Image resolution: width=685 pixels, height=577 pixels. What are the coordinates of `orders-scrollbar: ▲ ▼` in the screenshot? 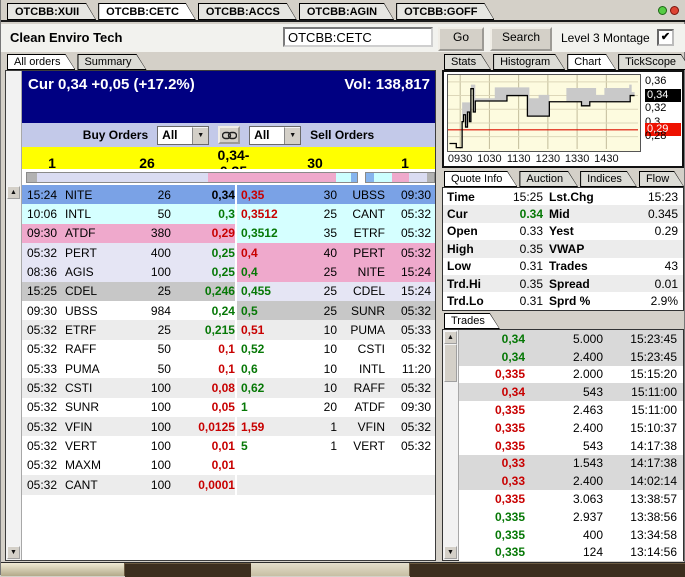 It's located at (14, 315).